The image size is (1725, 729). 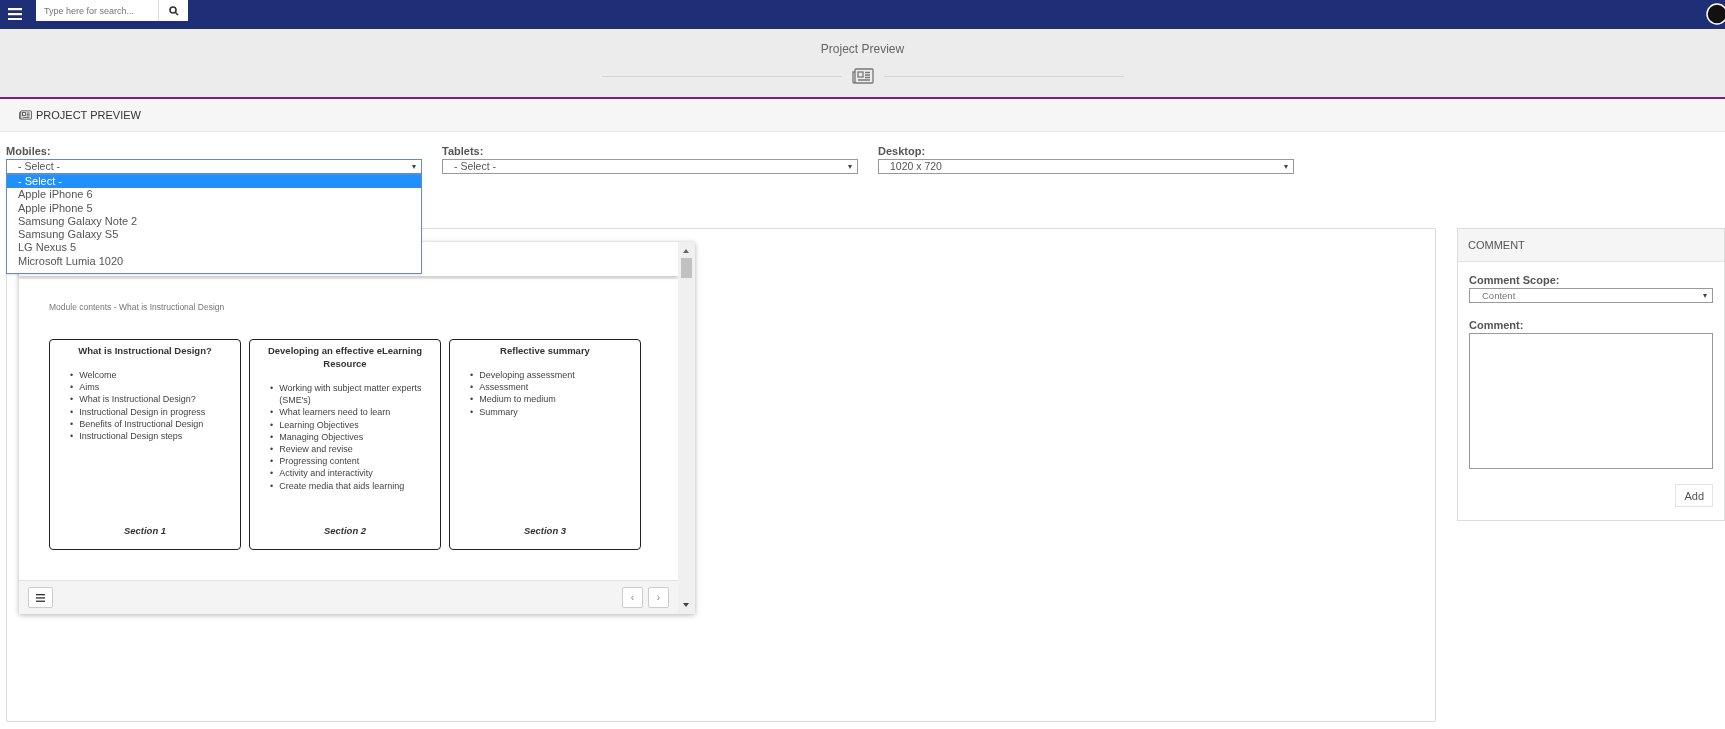 What do you see at coordinates (498, 411) in the screenshot?
I see `list-item: Summary` at bounding box center [498, 411].